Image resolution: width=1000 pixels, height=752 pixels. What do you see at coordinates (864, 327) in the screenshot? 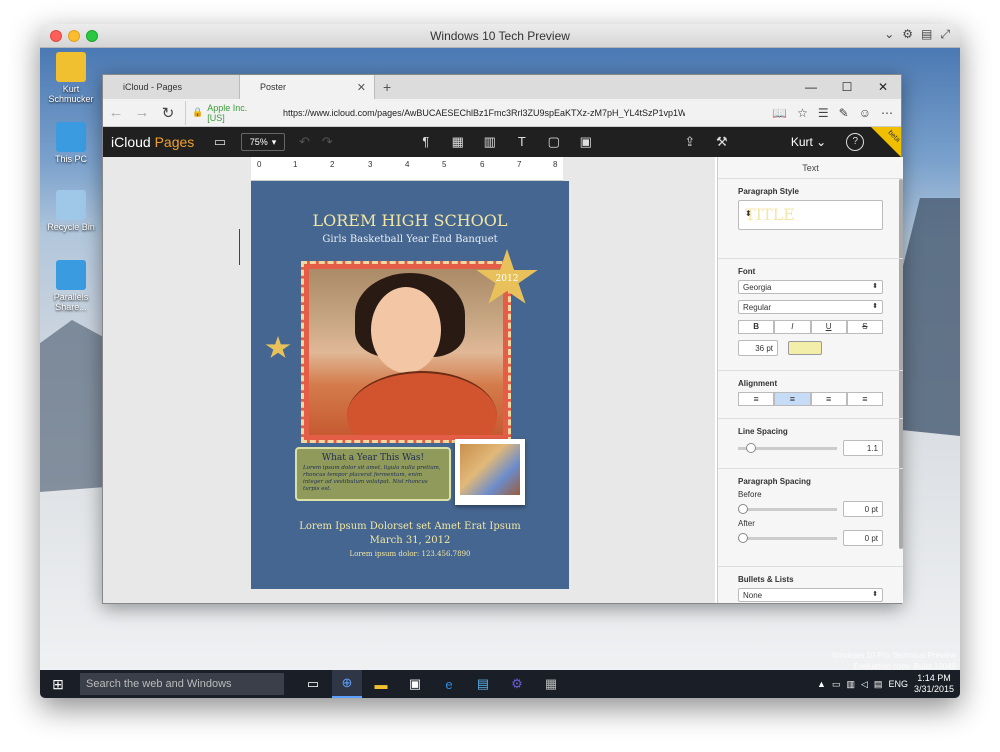
I see `strikethrough-button: S` at bounding box center [864, 327].